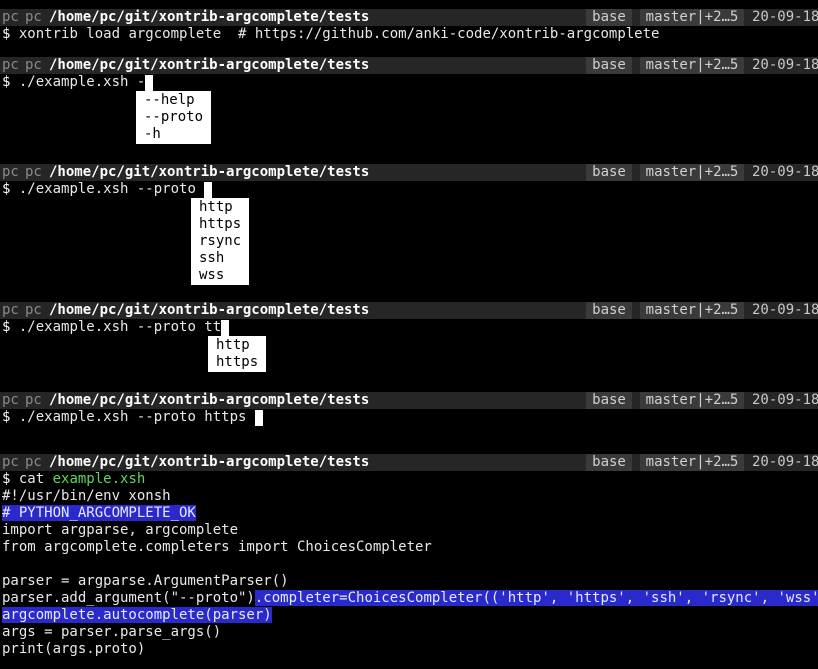 This screenshot has height=669, width=818. I want to click on code-line: # PYTHON_ARGCOMPLETE_OK, so click(99, 513).